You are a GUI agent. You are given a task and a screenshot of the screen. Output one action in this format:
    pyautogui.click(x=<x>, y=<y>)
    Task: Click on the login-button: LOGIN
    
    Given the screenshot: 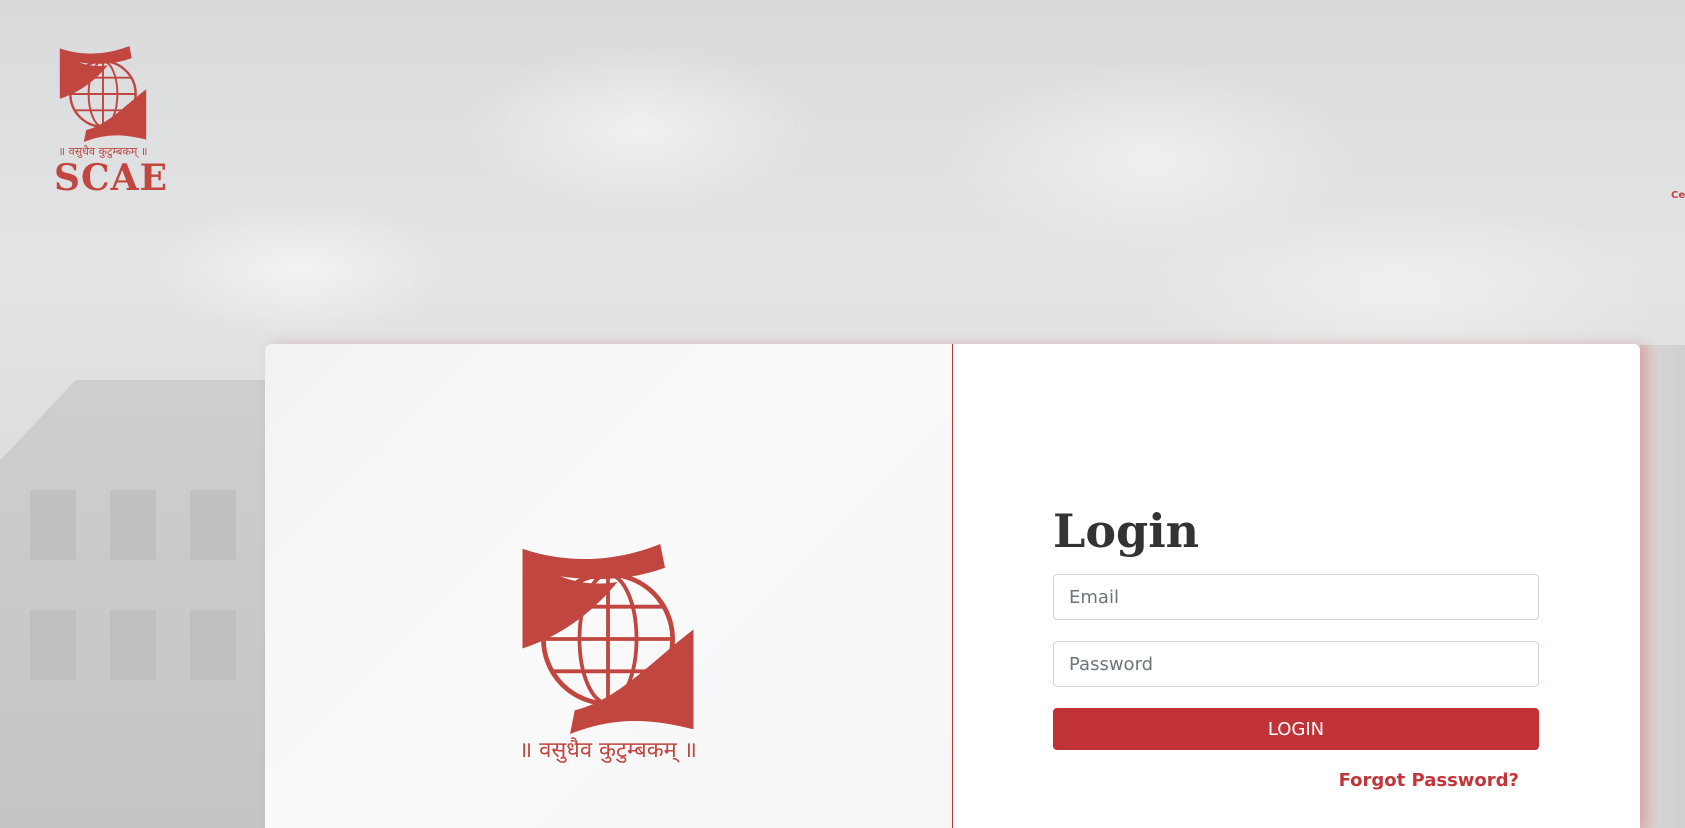 What is the action you would take?
    pyautogui.click(x=1296, y=729)
    